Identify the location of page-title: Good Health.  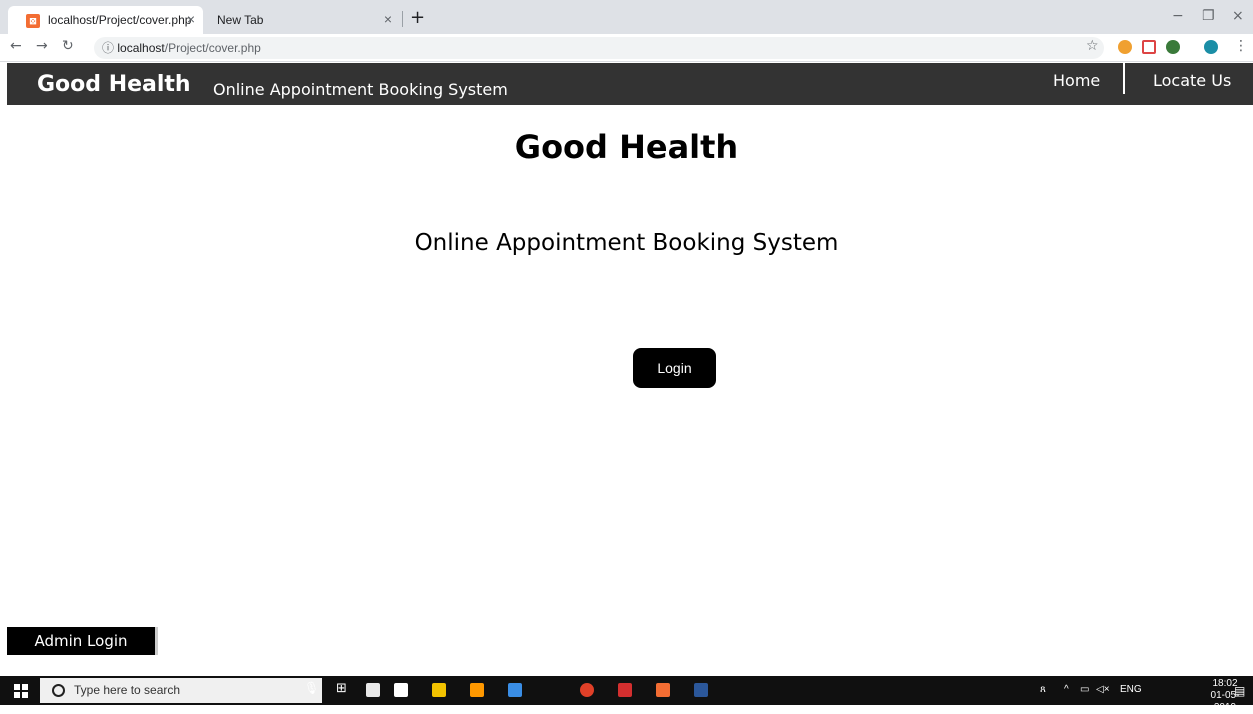
(626, 147).